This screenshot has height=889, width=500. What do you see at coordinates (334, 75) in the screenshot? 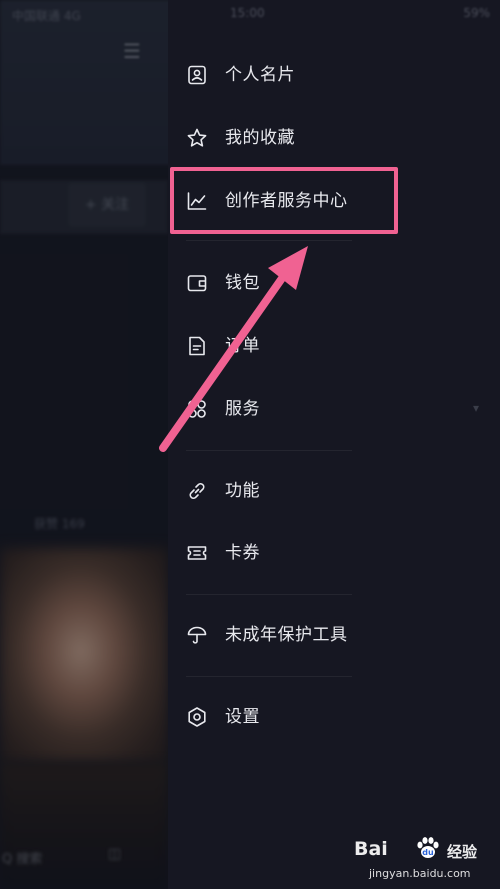
I see `menu-item-profile-card: 个人名片` at bounding box center [334, 75].